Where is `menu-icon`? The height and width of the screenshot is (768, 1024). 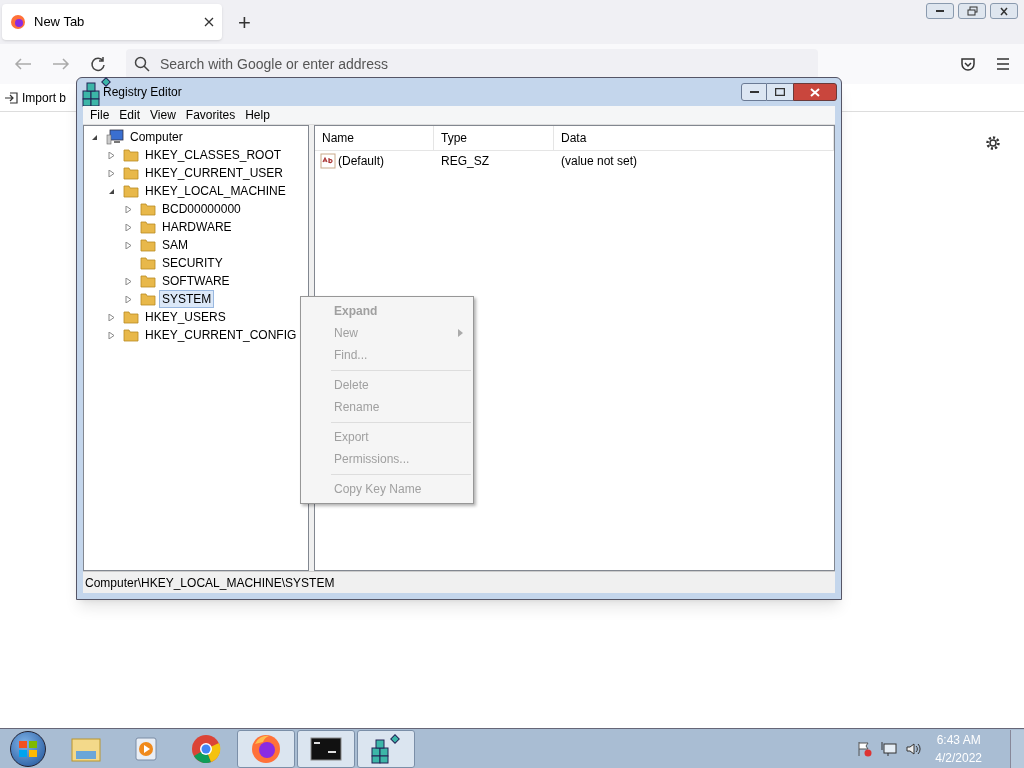
menu-icon is located at coordinates (1003, 64).